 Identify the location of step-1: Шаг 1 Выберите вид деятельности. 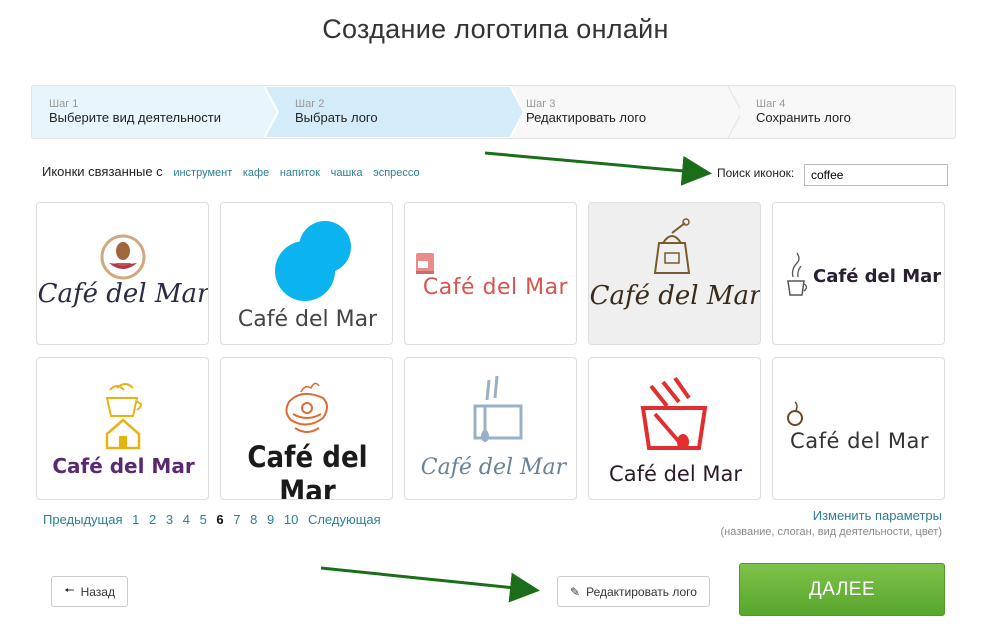
(162, 112).